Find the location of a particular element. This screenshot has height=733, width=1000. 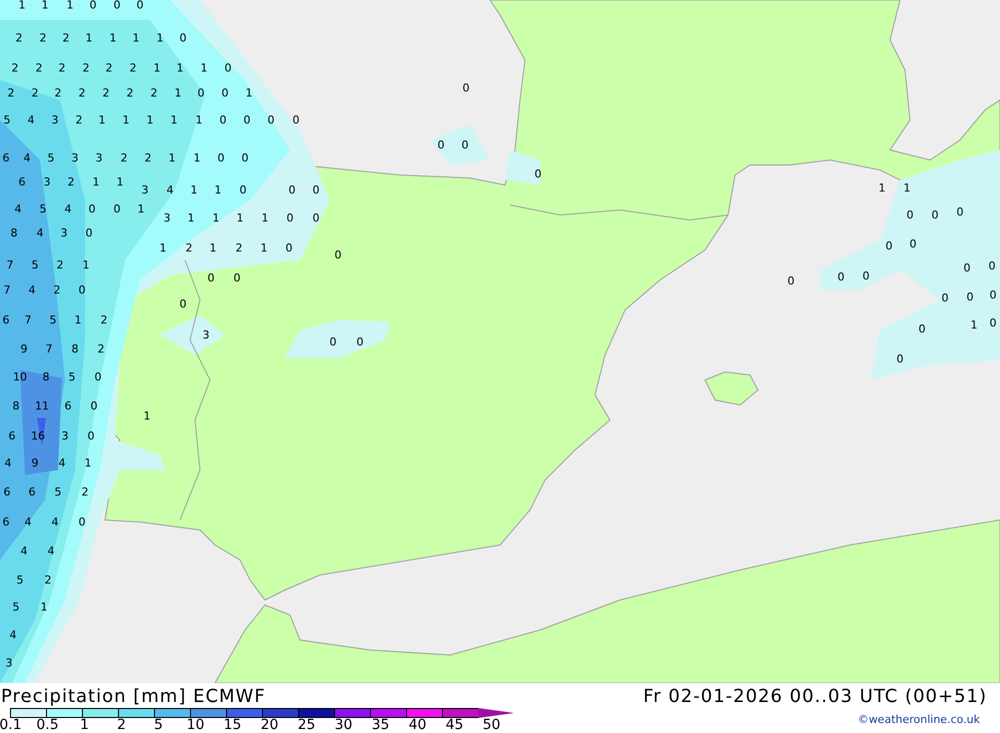

legend-label: 45 is located at coordinates (454, 725).